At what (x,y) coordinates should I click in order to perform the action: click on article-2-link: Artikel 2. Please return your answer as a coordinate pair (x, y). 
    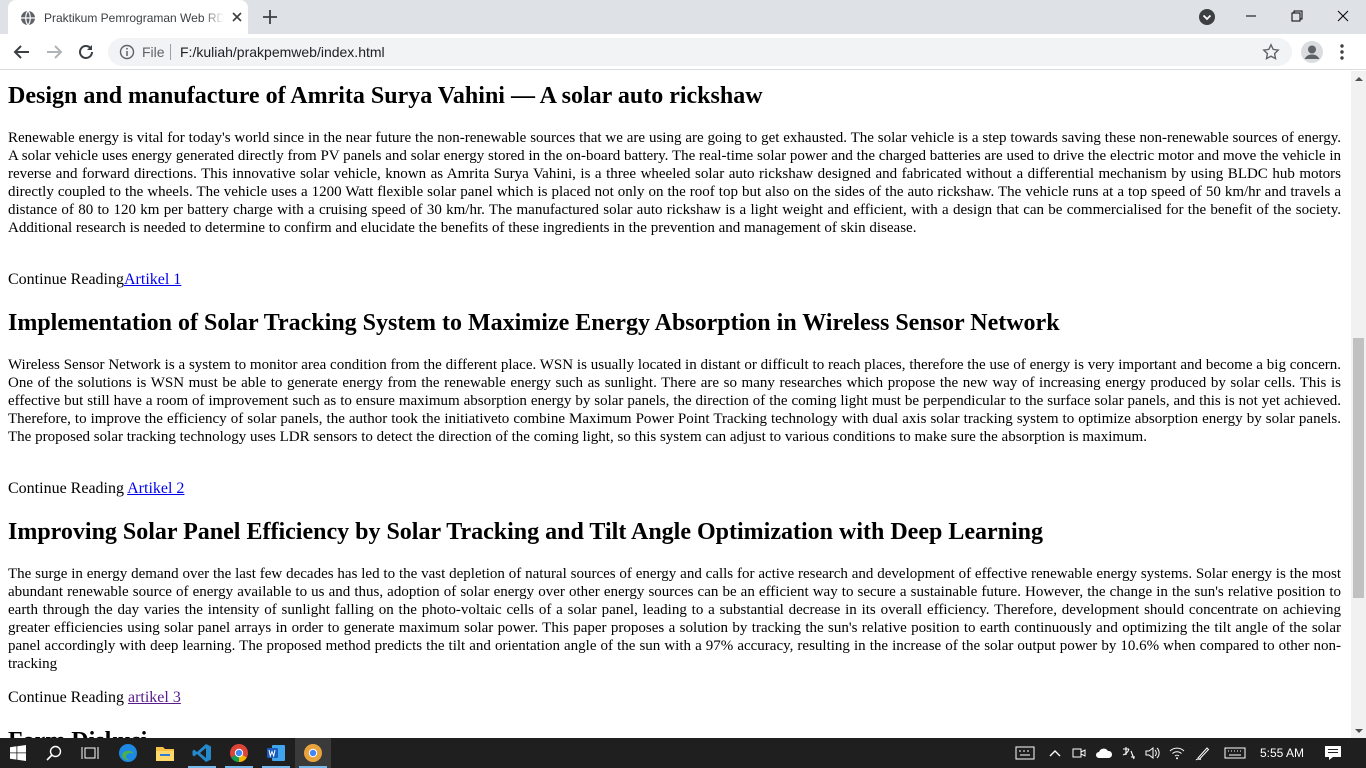
    Looking at the image, I should click on (155, 488).